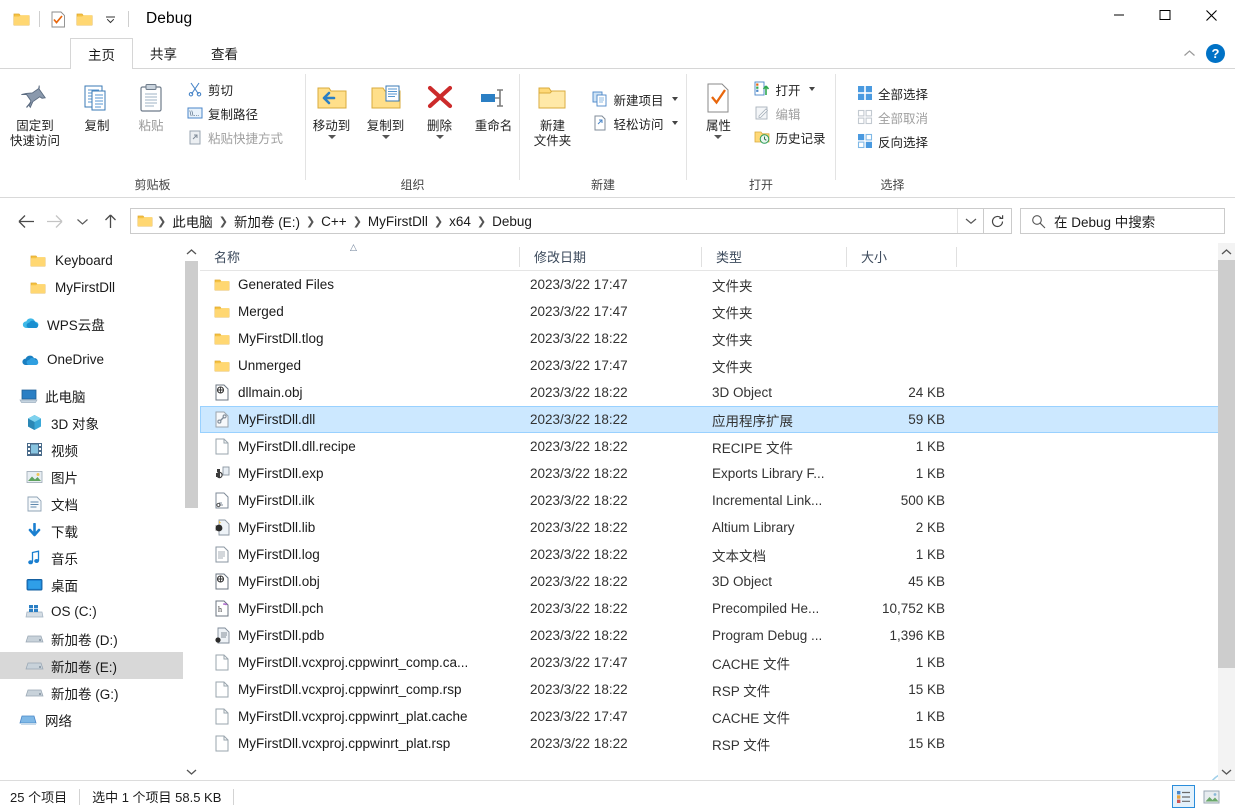 Image resolution: width=1235 pixels, height=812 pixels. What do you see at coordinates (35, 112) in the screenshot?
I see `pin-to-quick-access-button: 固定到 快速访问` at bounding box center [35, 112].